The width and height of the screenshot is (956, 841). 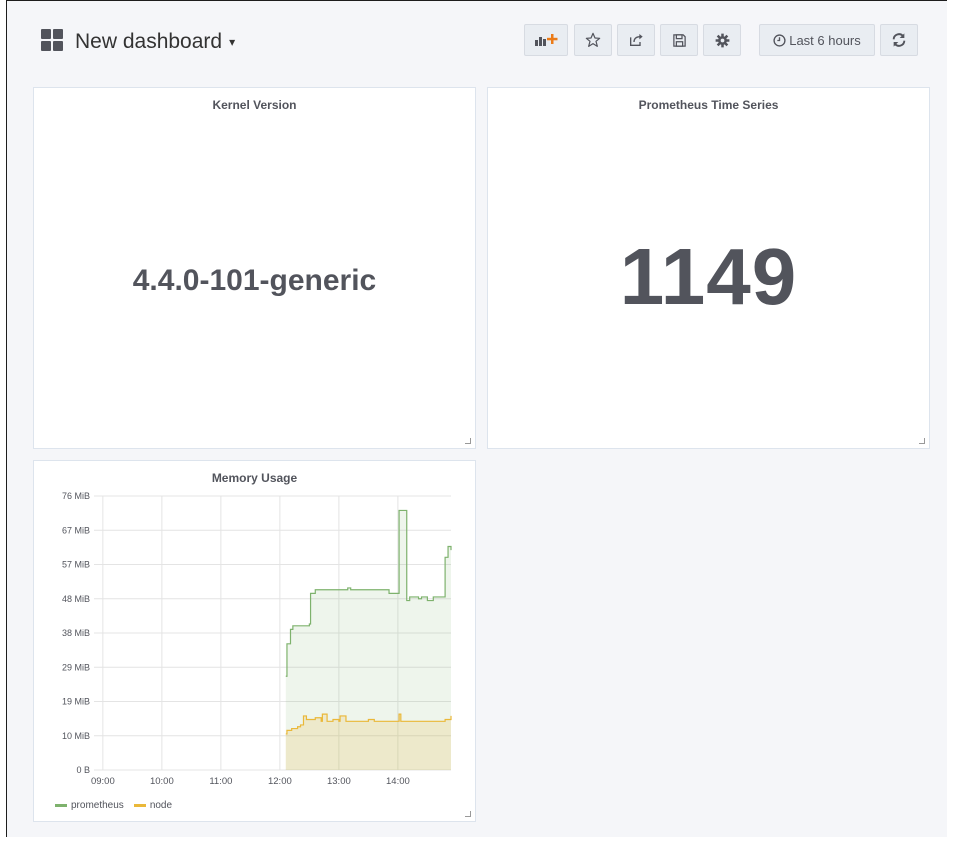 What do you see at coordinates (779, 40) in the screenshot?
I see `clock-icon` at bounding box center [779, 40].